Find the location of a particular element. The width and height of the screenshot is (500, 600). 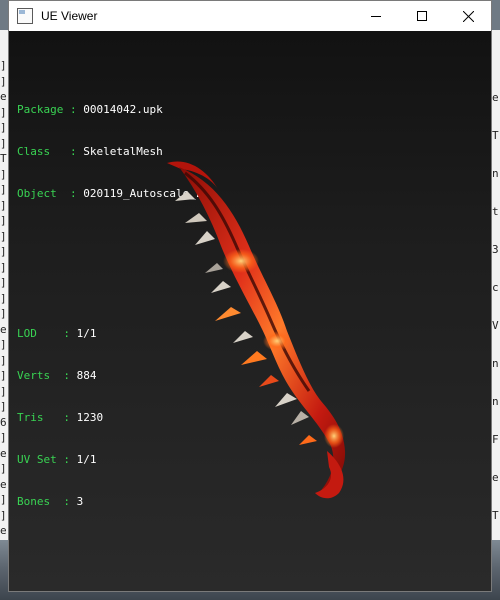

background-console-char: 3 is located at coordinates (495, 249).